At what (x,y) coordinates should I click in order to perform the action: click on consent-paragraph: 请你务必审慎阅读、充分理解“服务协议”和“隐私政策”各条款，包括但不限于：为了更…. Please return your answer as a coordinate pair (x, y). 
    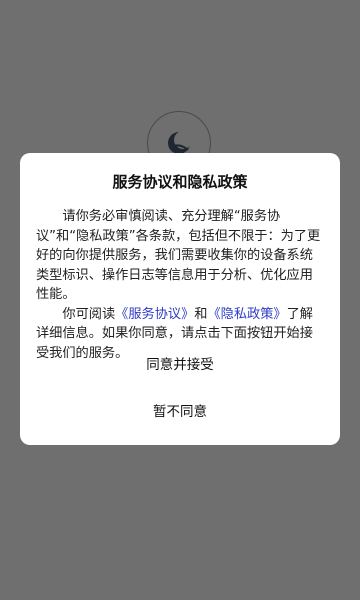
    Looking at the image, I should click on (178, 255).